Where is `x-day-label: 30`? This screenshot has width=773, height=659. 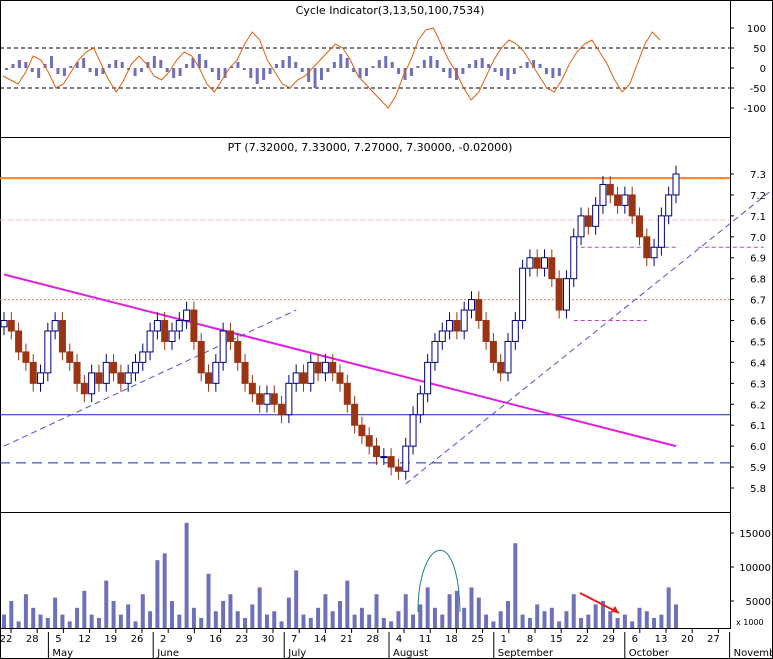 x-day-label: 30 is located at coordinates (268, 639).